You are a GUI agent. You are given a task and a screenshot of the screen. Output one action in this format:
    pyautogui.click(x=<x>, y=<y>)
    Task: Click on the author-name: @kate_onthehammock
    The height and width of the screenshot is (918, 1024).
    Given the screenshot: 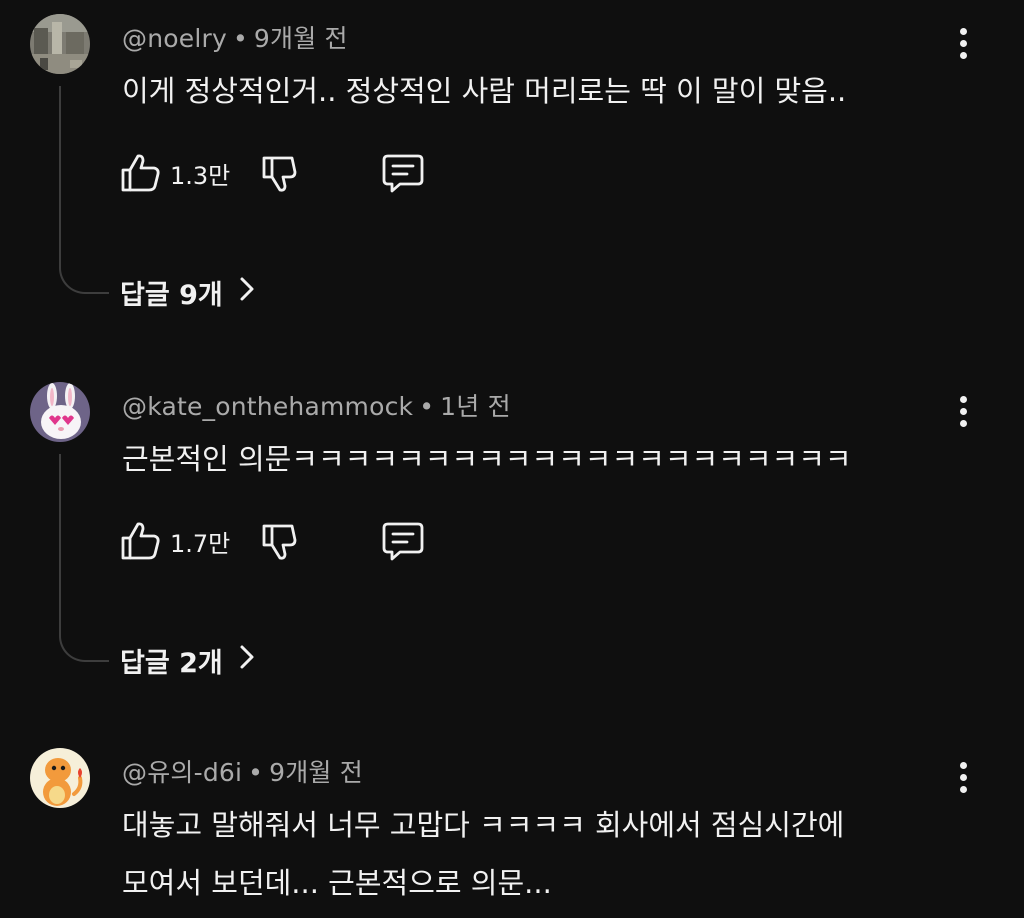 What is the action you would take?
    pyautogui.click(x=267, y=406)
    